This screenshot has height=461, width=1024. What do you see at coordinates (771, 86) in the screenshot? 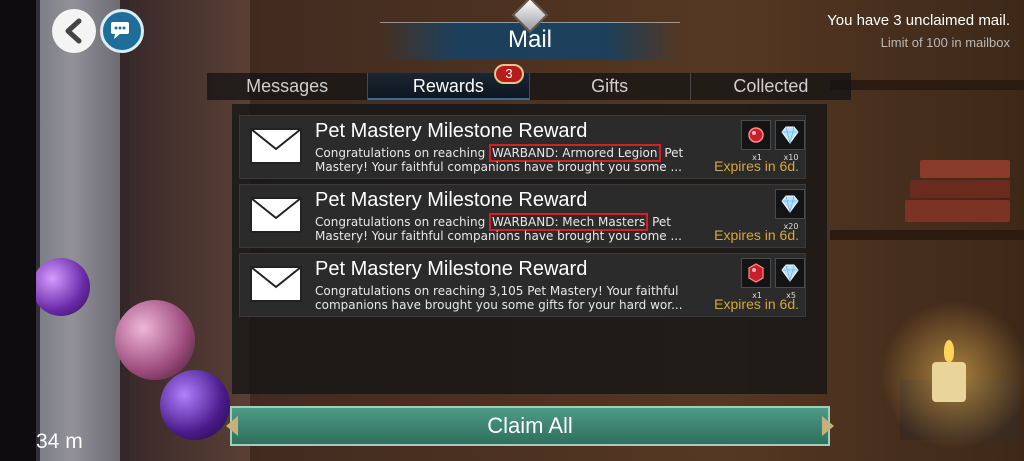
I see `tab-collected: Collected` at bounding box center [771, 86].